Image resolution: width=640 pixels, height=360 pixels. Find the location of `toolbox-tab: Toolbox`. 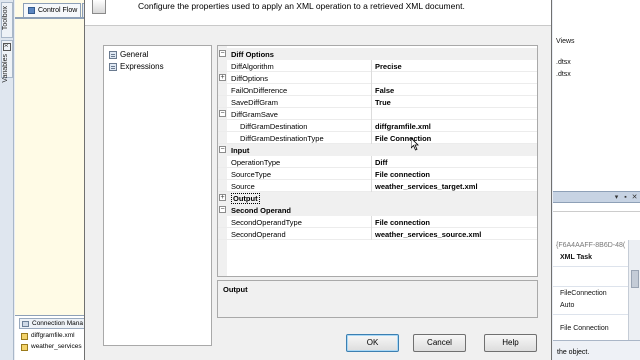

toolbox-tab: Toolbox is located at coordinates (7, 20).